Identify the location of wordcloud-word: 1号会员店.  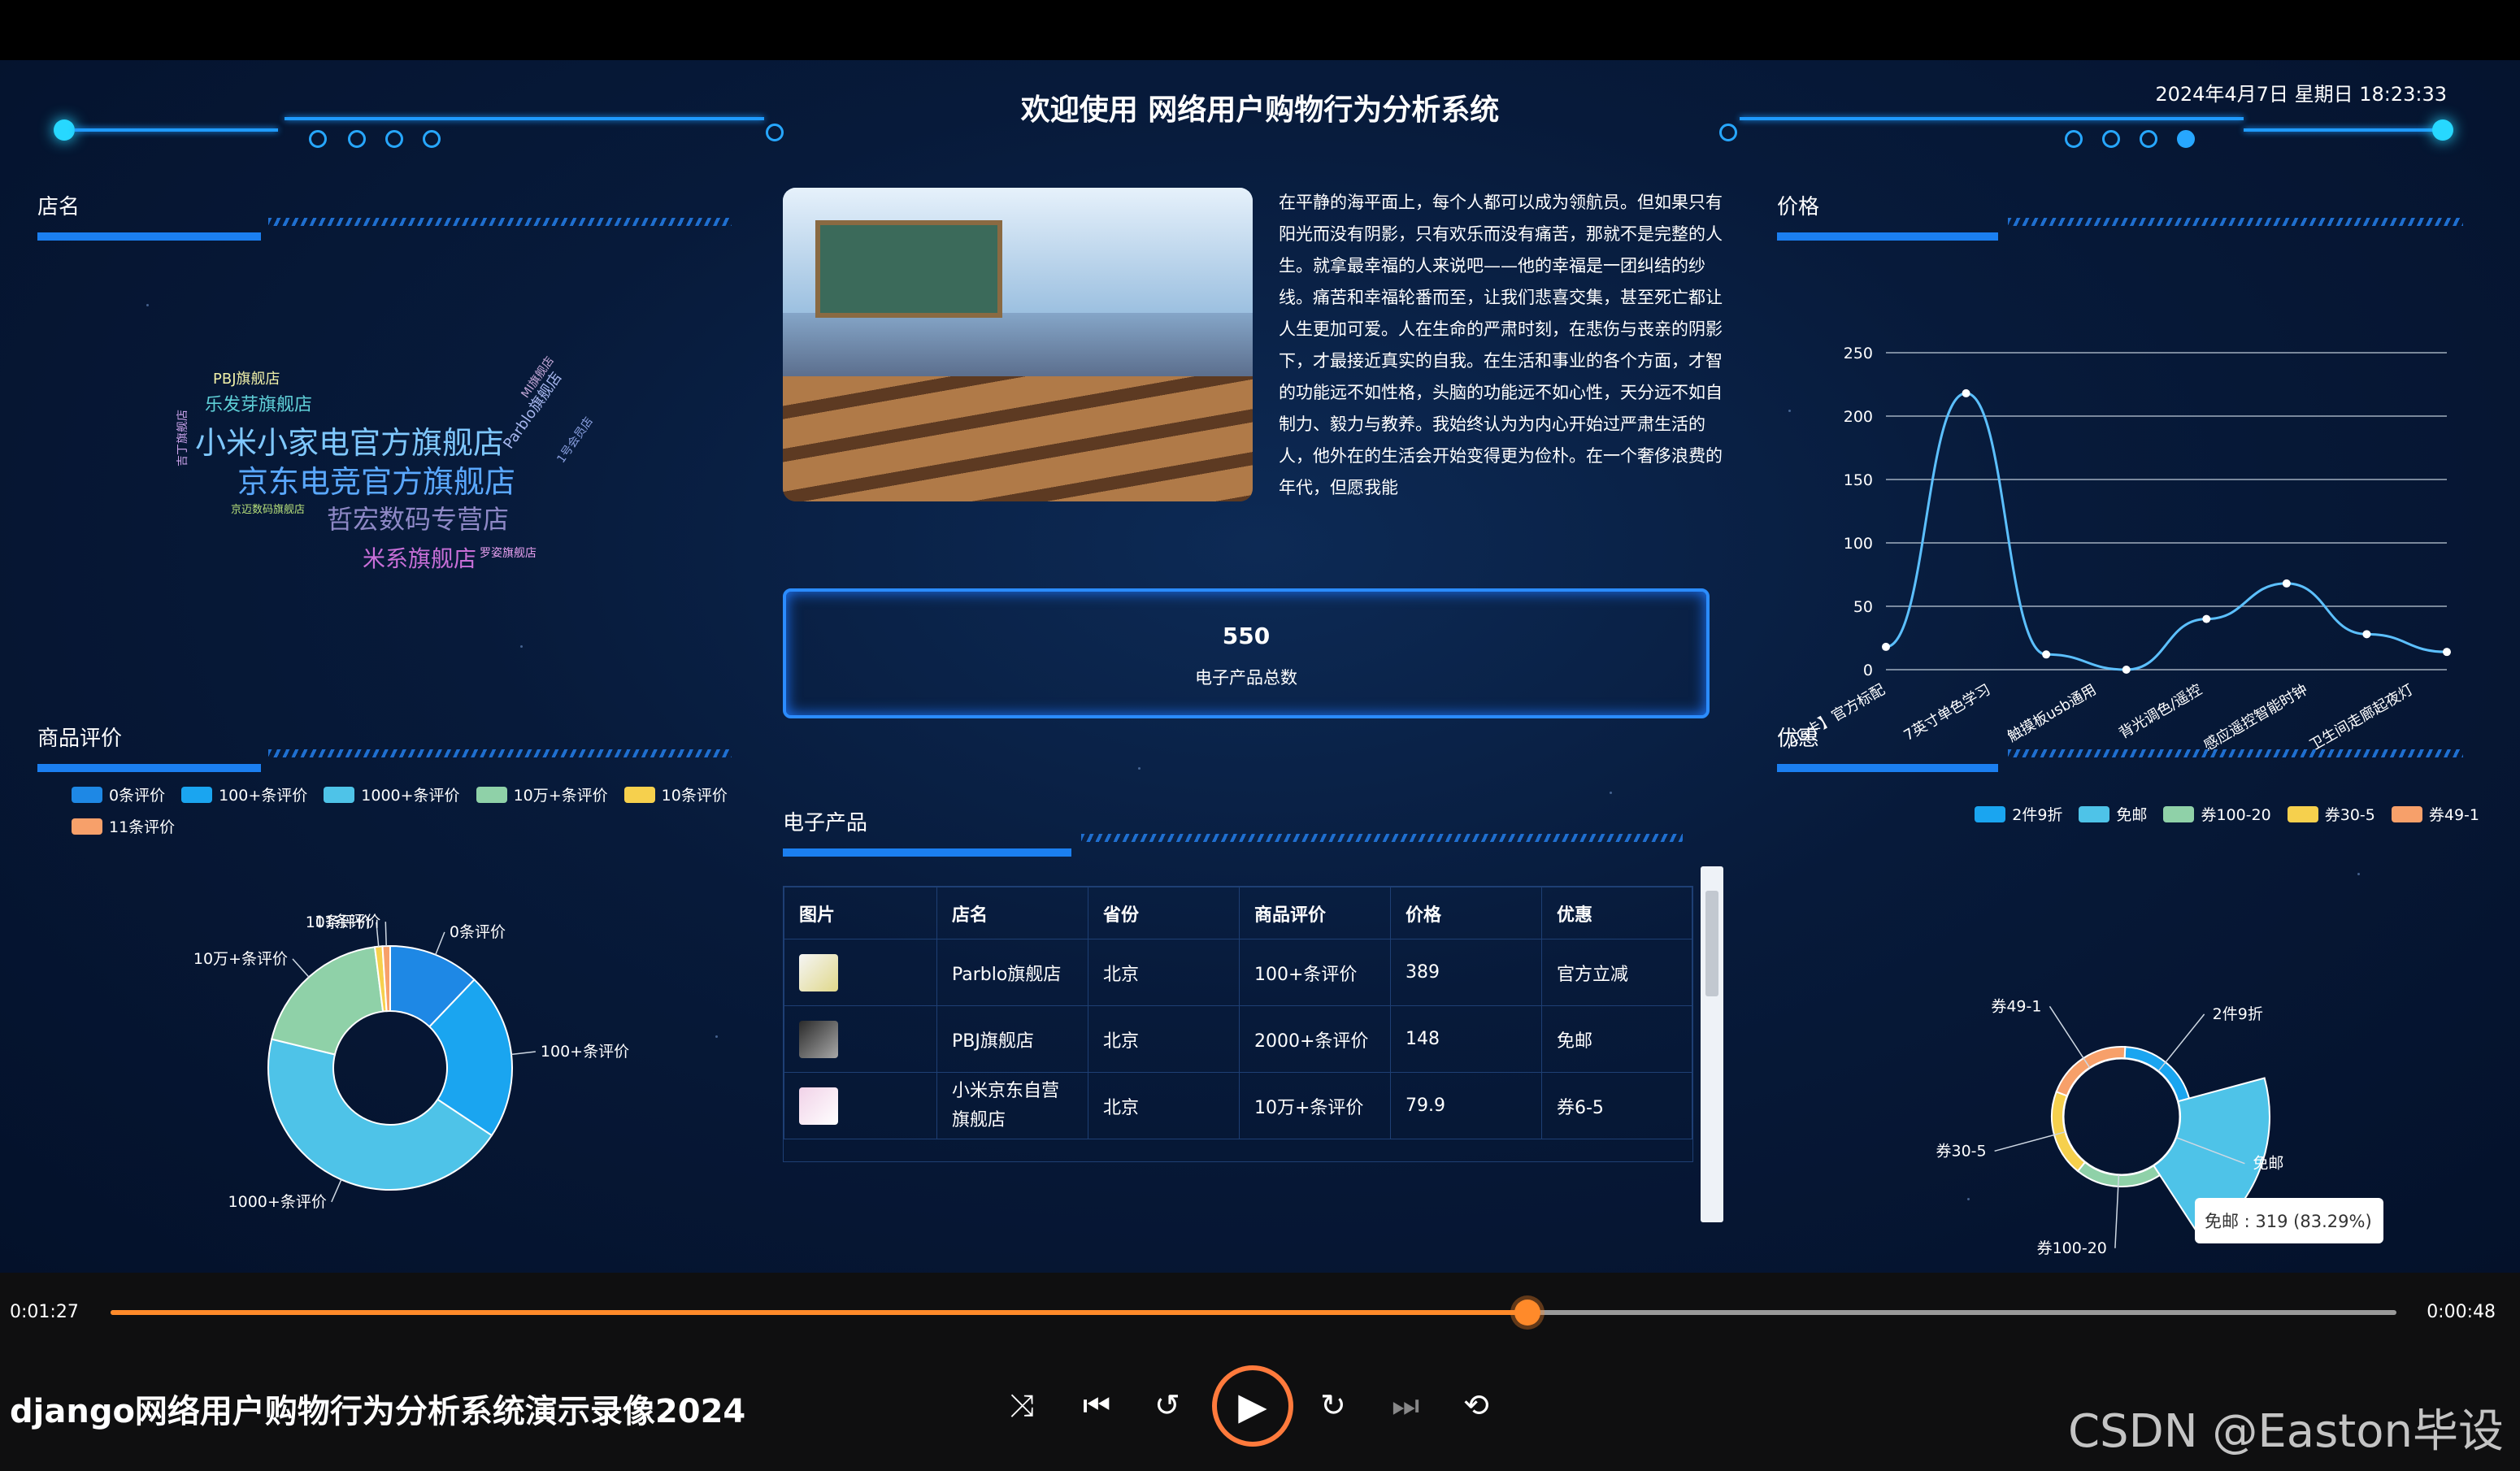
(575, 440).